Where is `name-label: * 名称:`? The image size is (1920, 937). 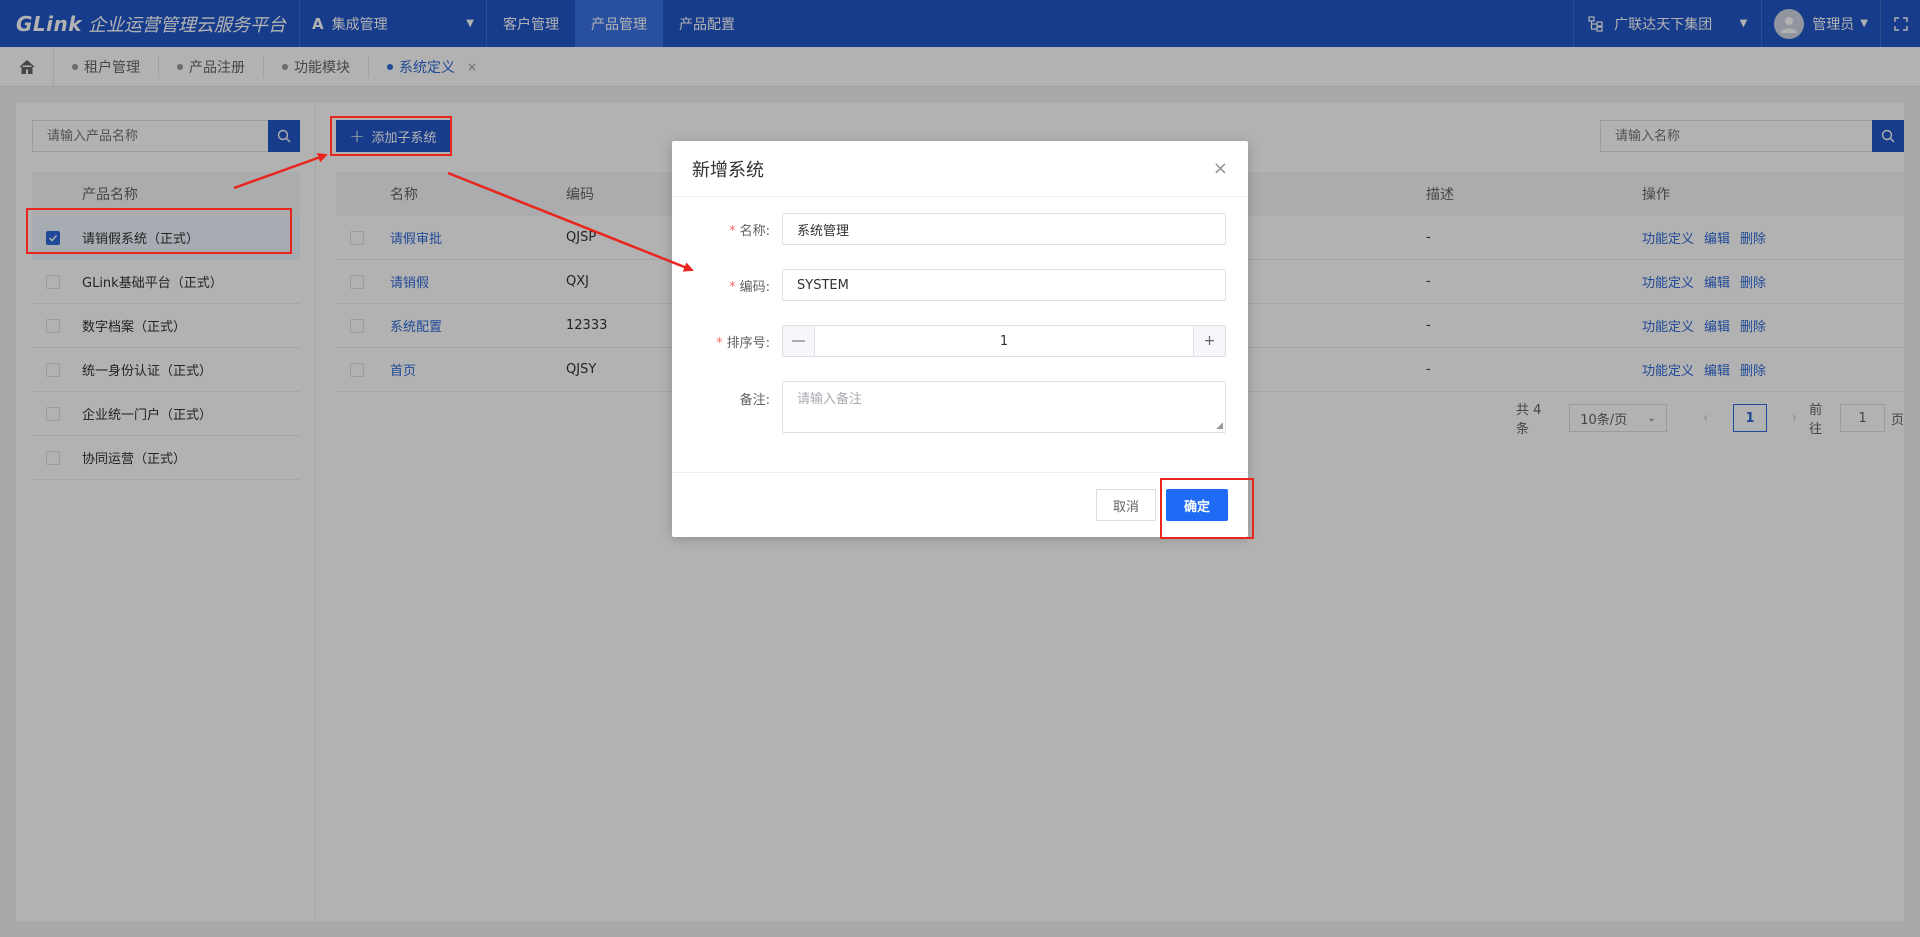 name-label: * 名称: is located at coordinates (749, 231).